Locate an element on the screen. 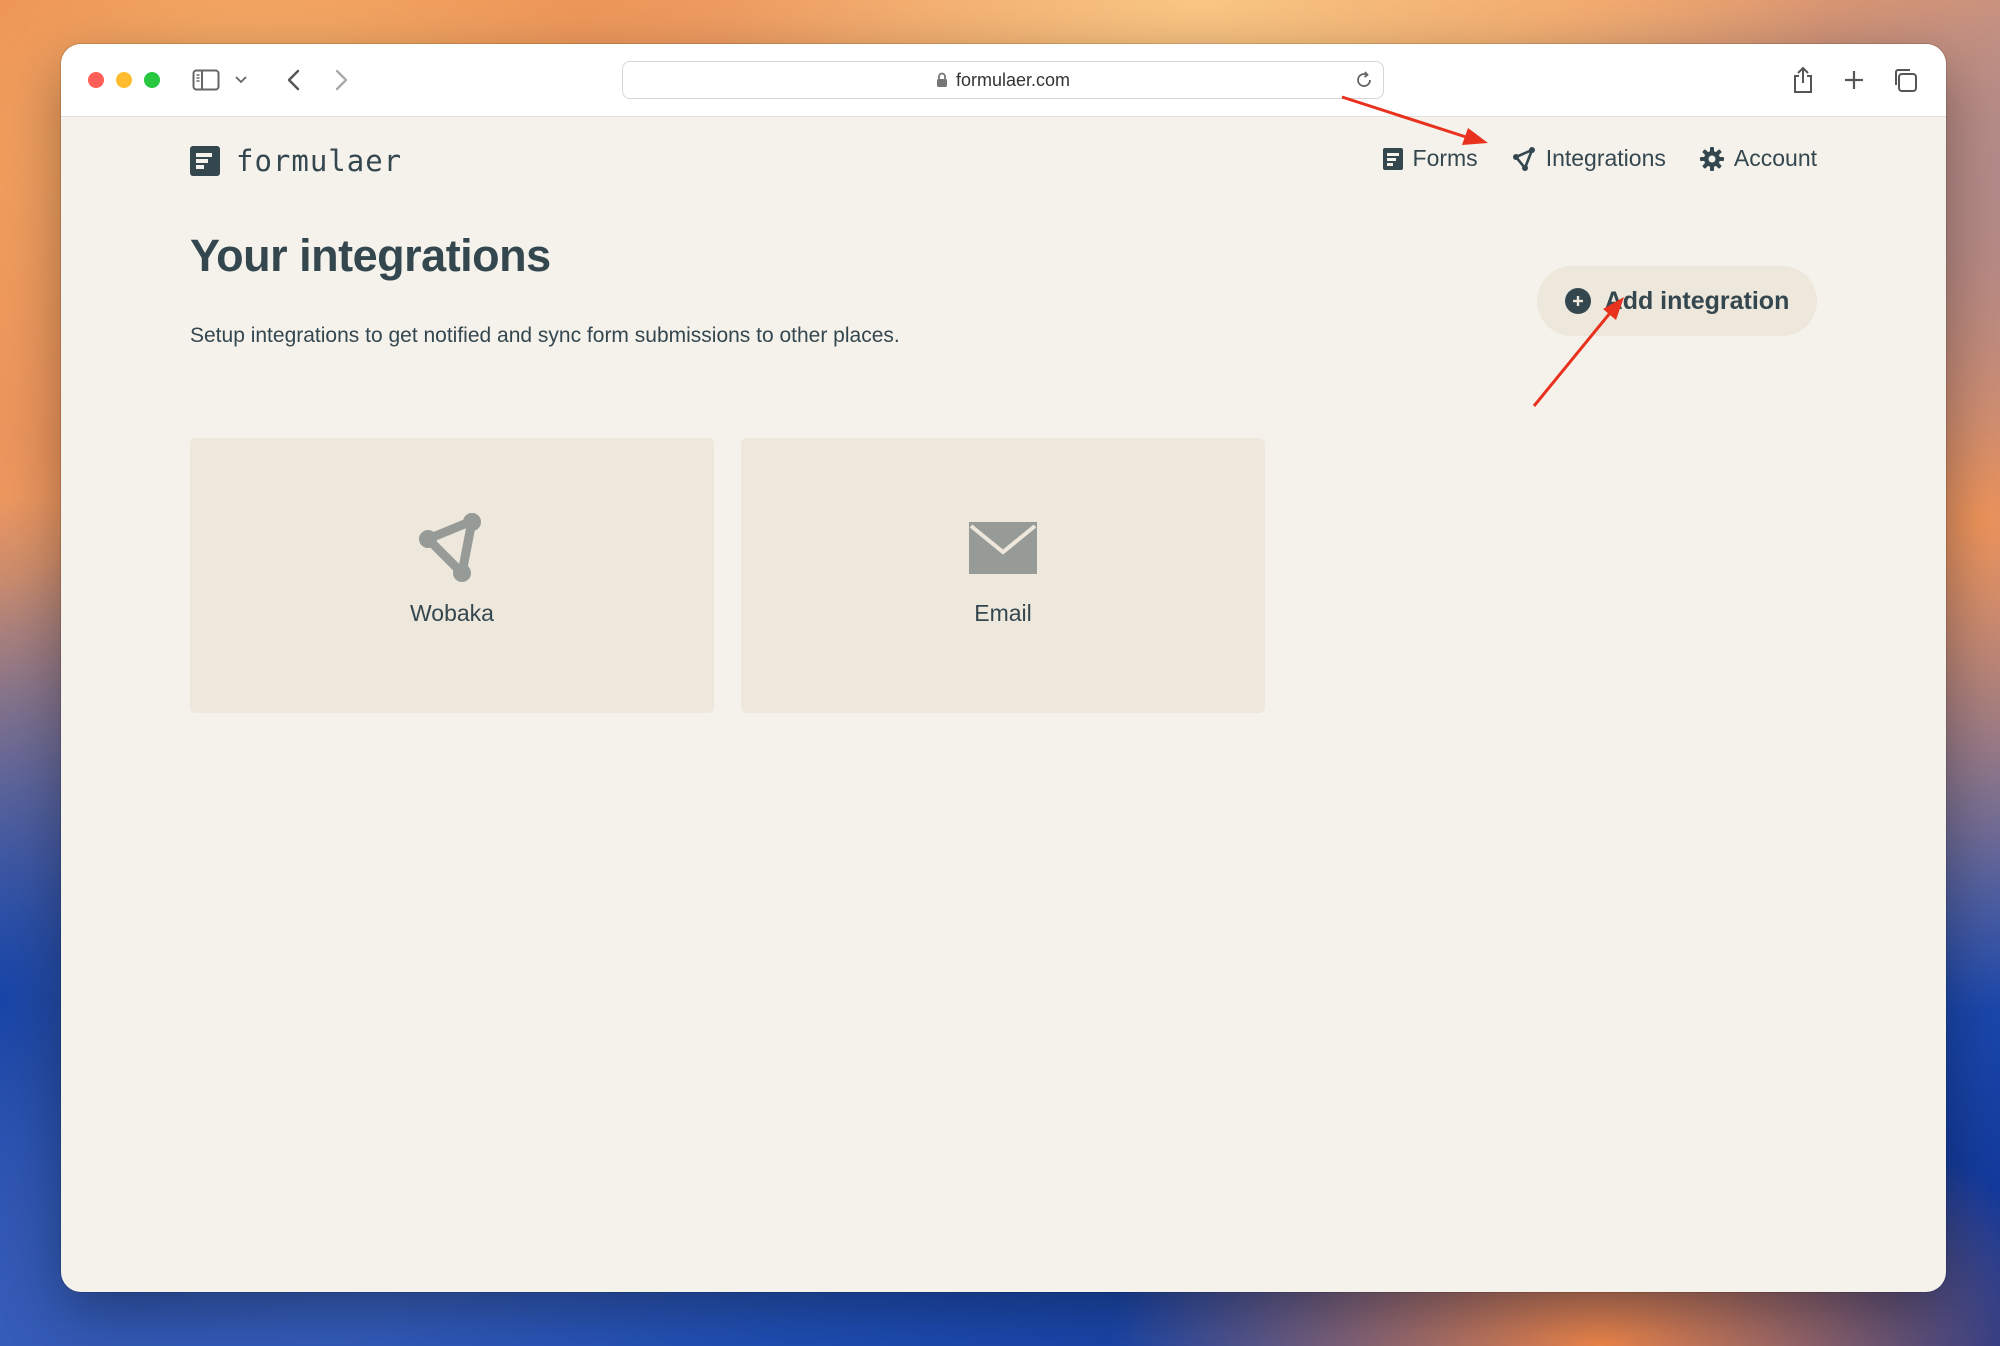 The image size is (2000, 1346). forward-arrow-icon is located at coordinates (342, 80).